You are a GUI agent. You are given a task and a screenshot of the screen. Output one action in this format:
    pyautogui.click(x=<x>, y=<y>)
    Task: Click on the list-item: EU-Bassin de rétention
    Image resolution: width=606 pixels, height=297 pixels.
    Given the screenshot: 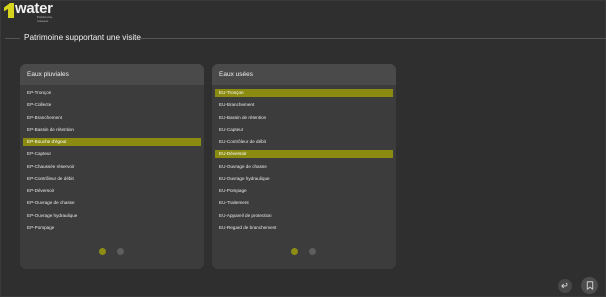 What is the action you would take?
    pyautogui.click(x=304, y=118)
    